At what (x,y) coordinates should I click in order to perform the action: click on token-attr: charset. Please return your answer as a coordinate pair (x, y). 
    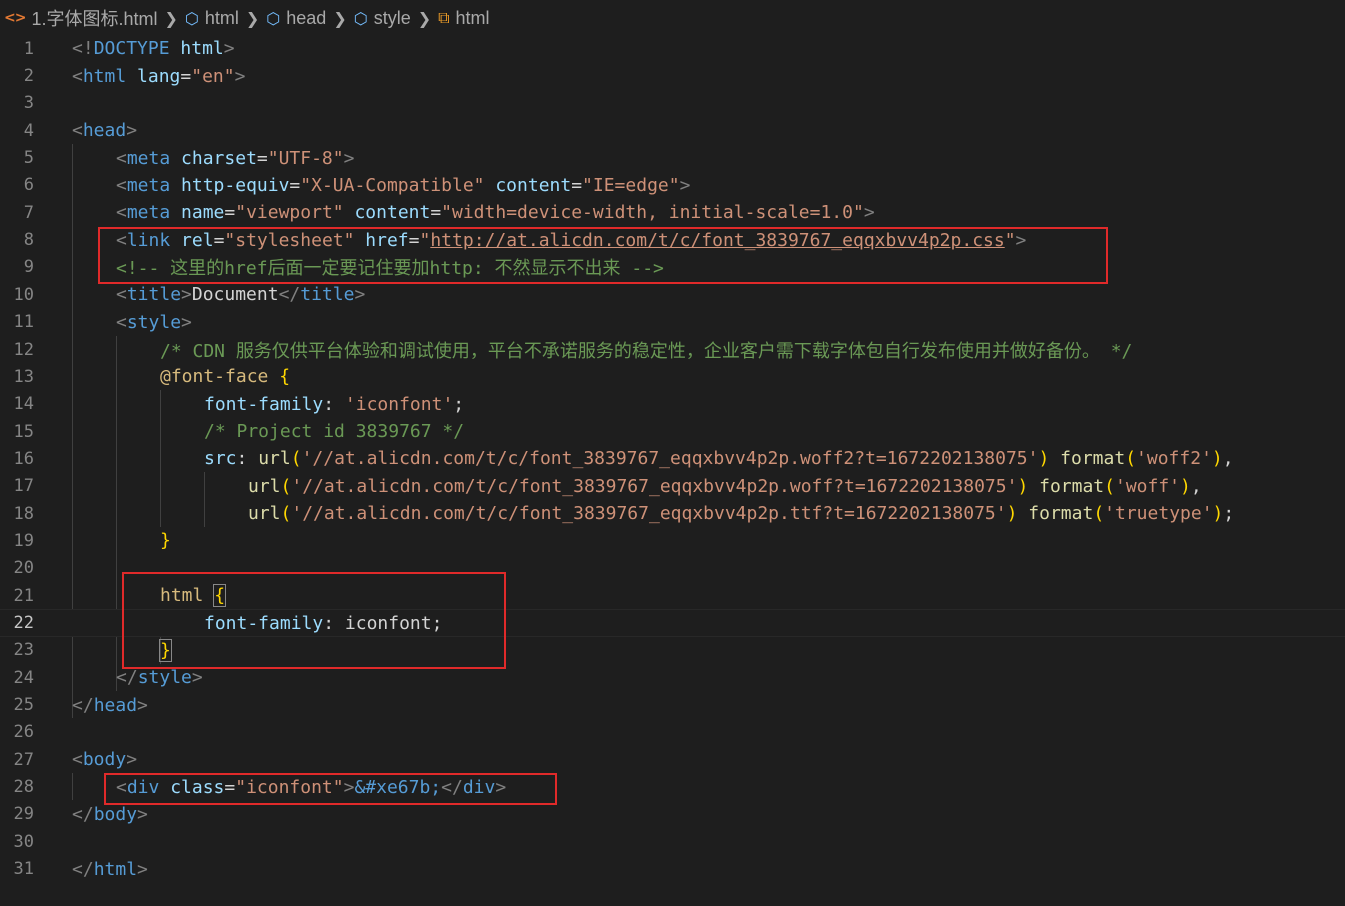
    Looking at the image, I should click on (219, 158).